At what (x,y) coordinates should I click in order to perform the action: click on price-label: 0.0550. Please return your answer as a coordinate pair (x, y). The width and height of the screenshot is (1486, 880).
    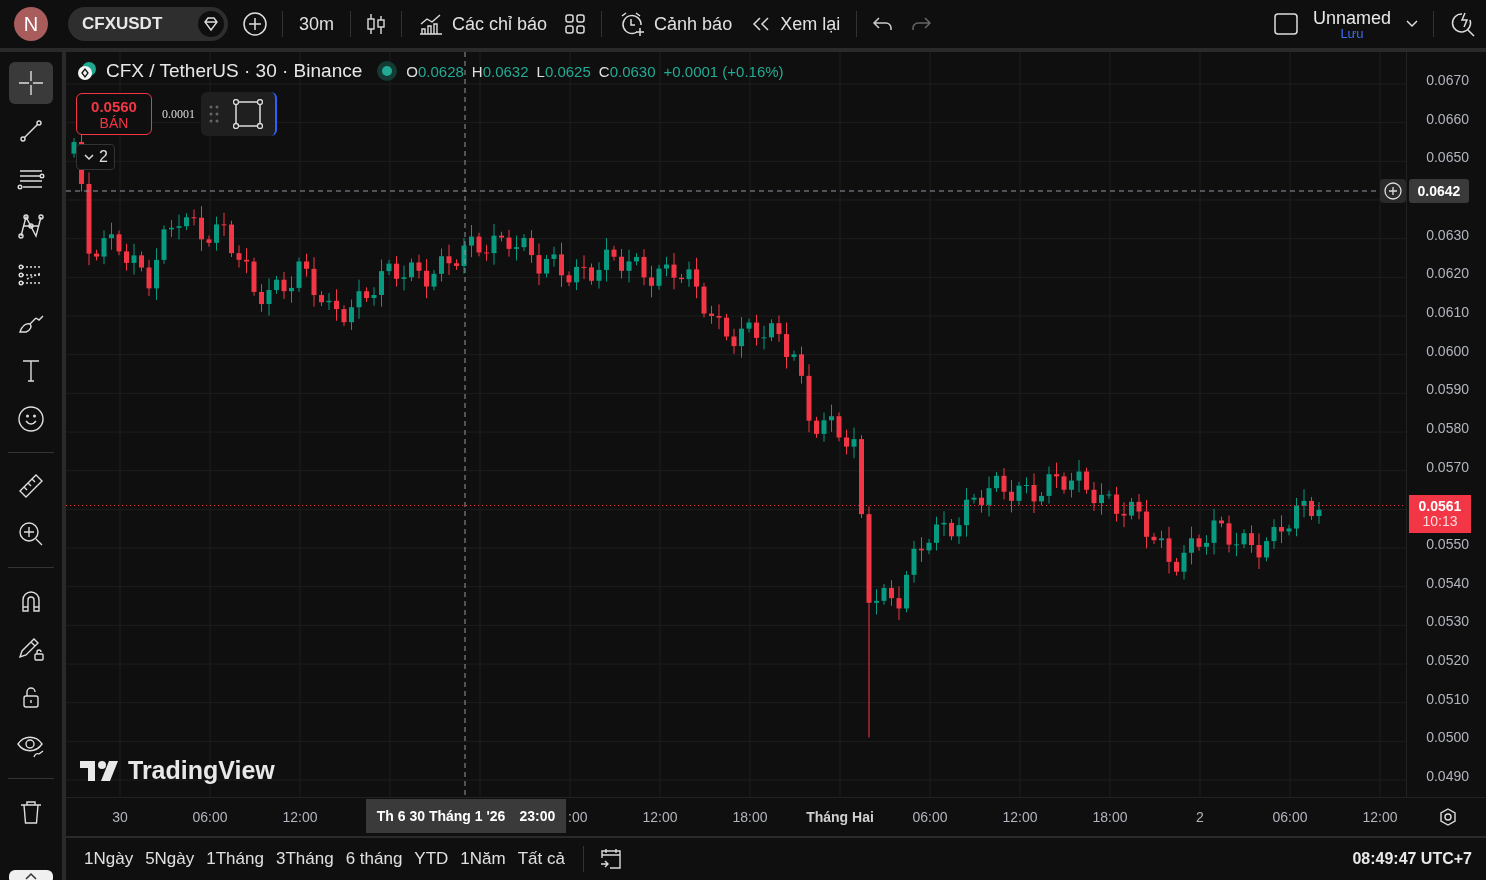
    Looking at the image, I should click on (1447, 544).